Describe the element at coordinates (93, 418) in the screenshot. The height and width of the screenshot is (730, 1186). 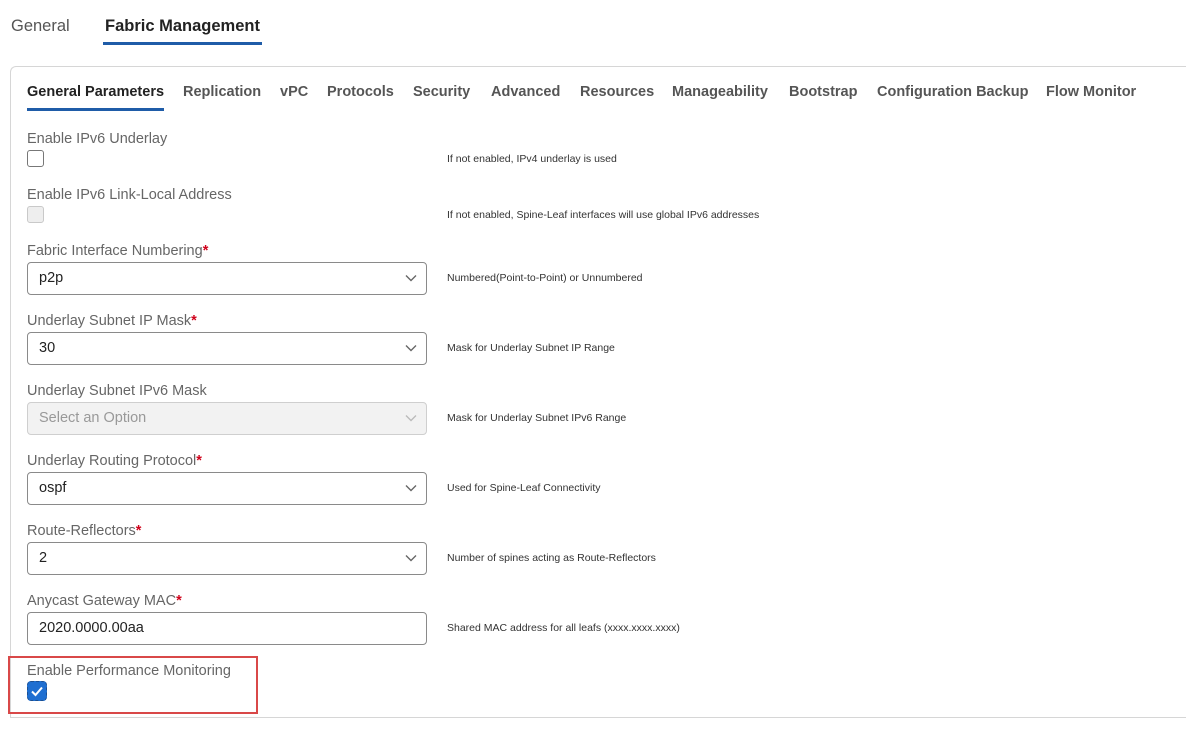
I see `subnet-ipv6-mask-placeholder: Select an Option` at that location.